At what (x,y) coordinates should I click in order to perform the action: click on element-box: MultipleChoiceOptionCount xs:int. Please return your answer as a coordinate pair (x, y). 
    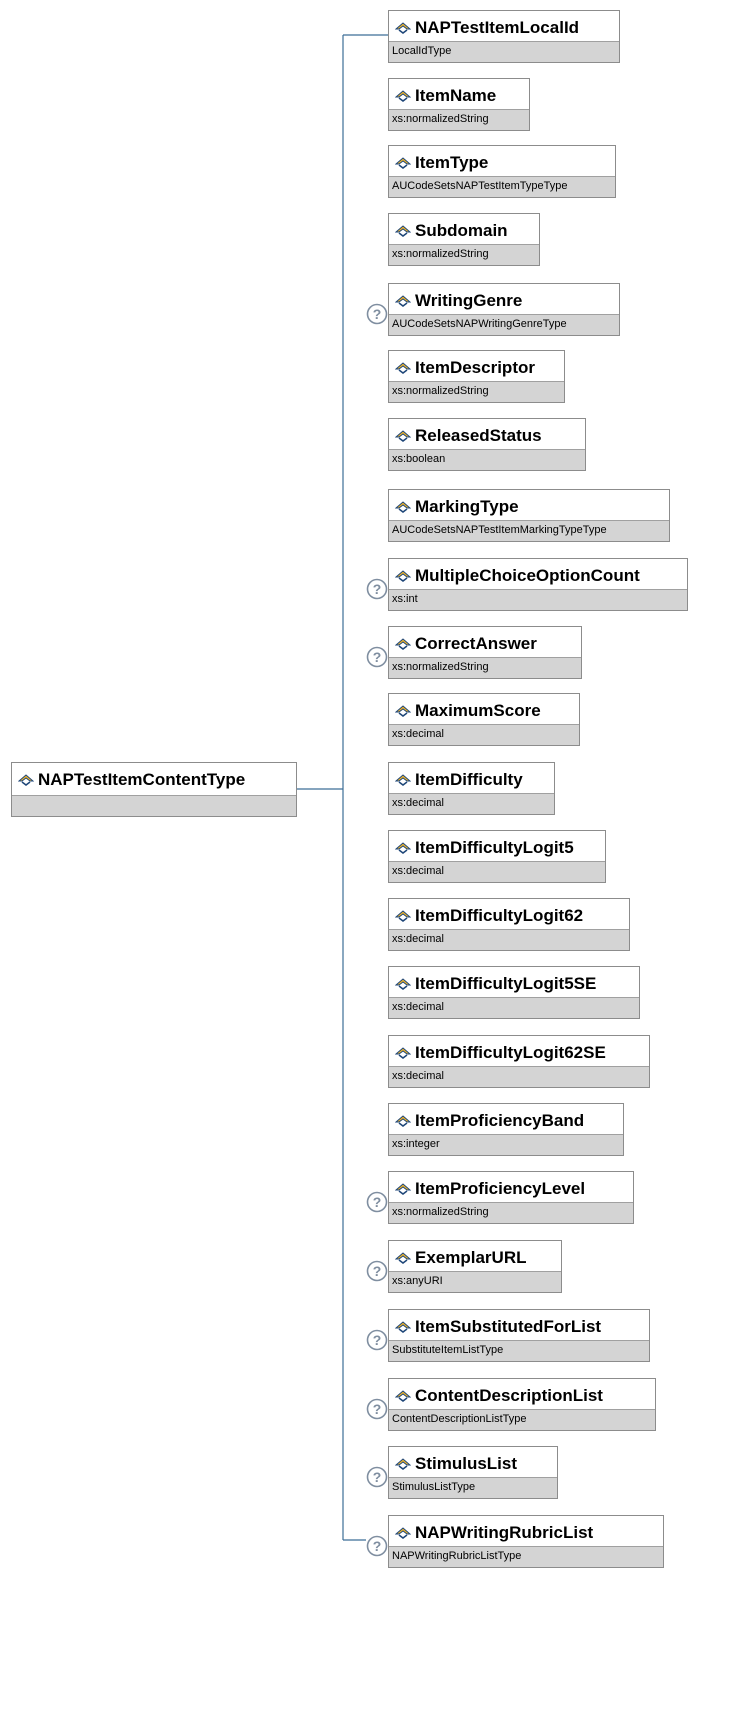
    Looking at the image, I should click on (538, 584).